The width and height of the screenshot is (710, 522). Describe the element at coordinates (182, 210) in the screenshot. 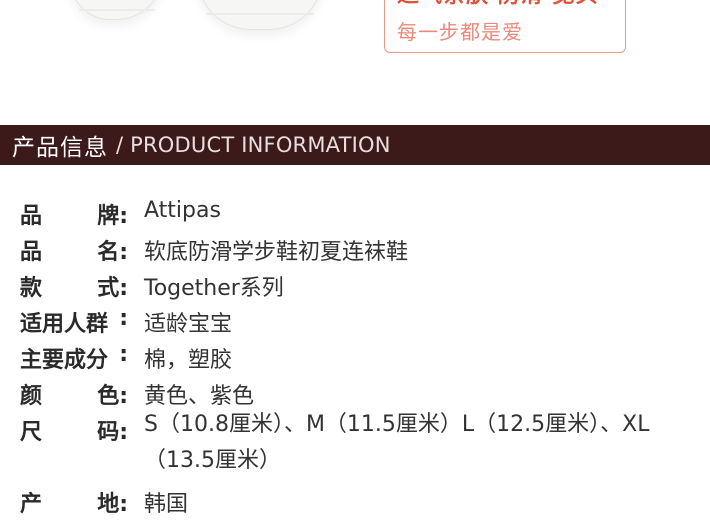

I see `info-value: Attipas` at that location.